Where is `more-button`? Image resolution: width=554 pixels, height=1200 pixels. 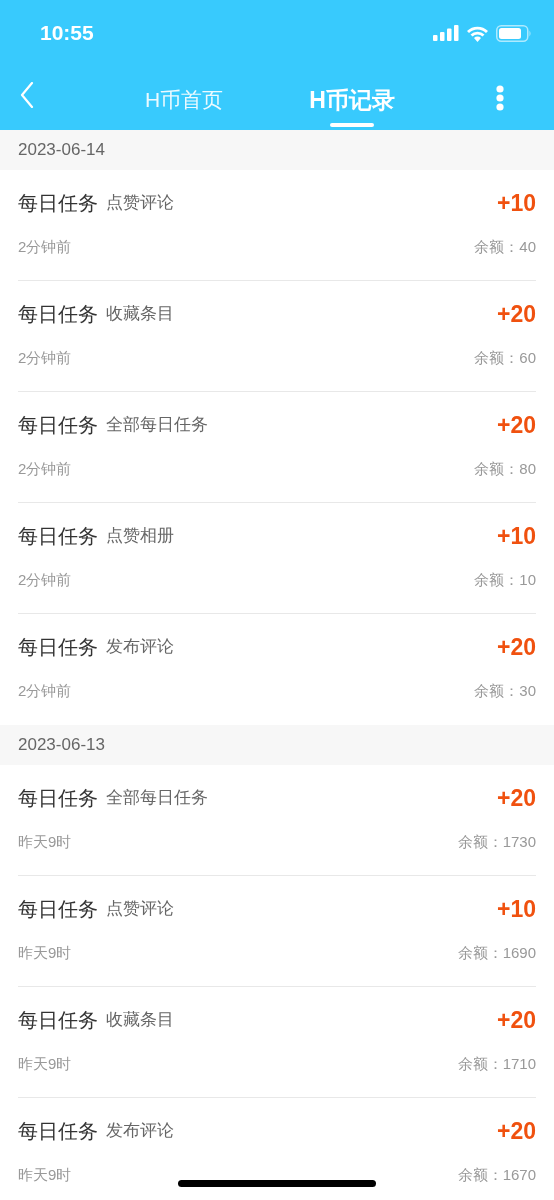 more-button is located at coordinates (500, 98).